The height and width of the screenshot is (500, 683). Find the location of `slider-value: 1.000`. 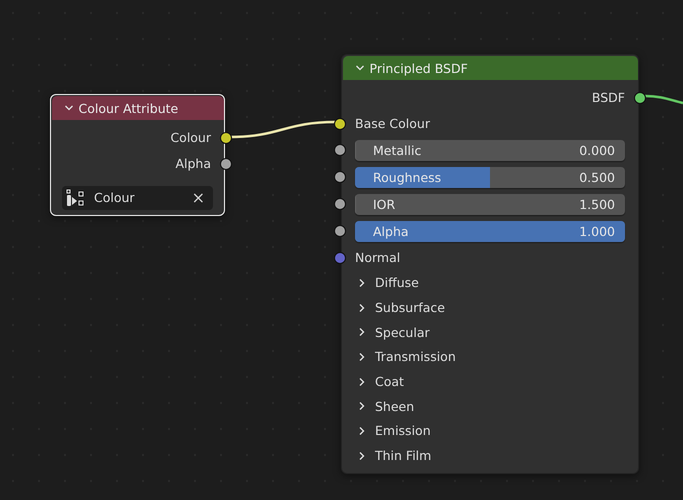

slider-value: 1.000 is located at coordinates (597, 231).